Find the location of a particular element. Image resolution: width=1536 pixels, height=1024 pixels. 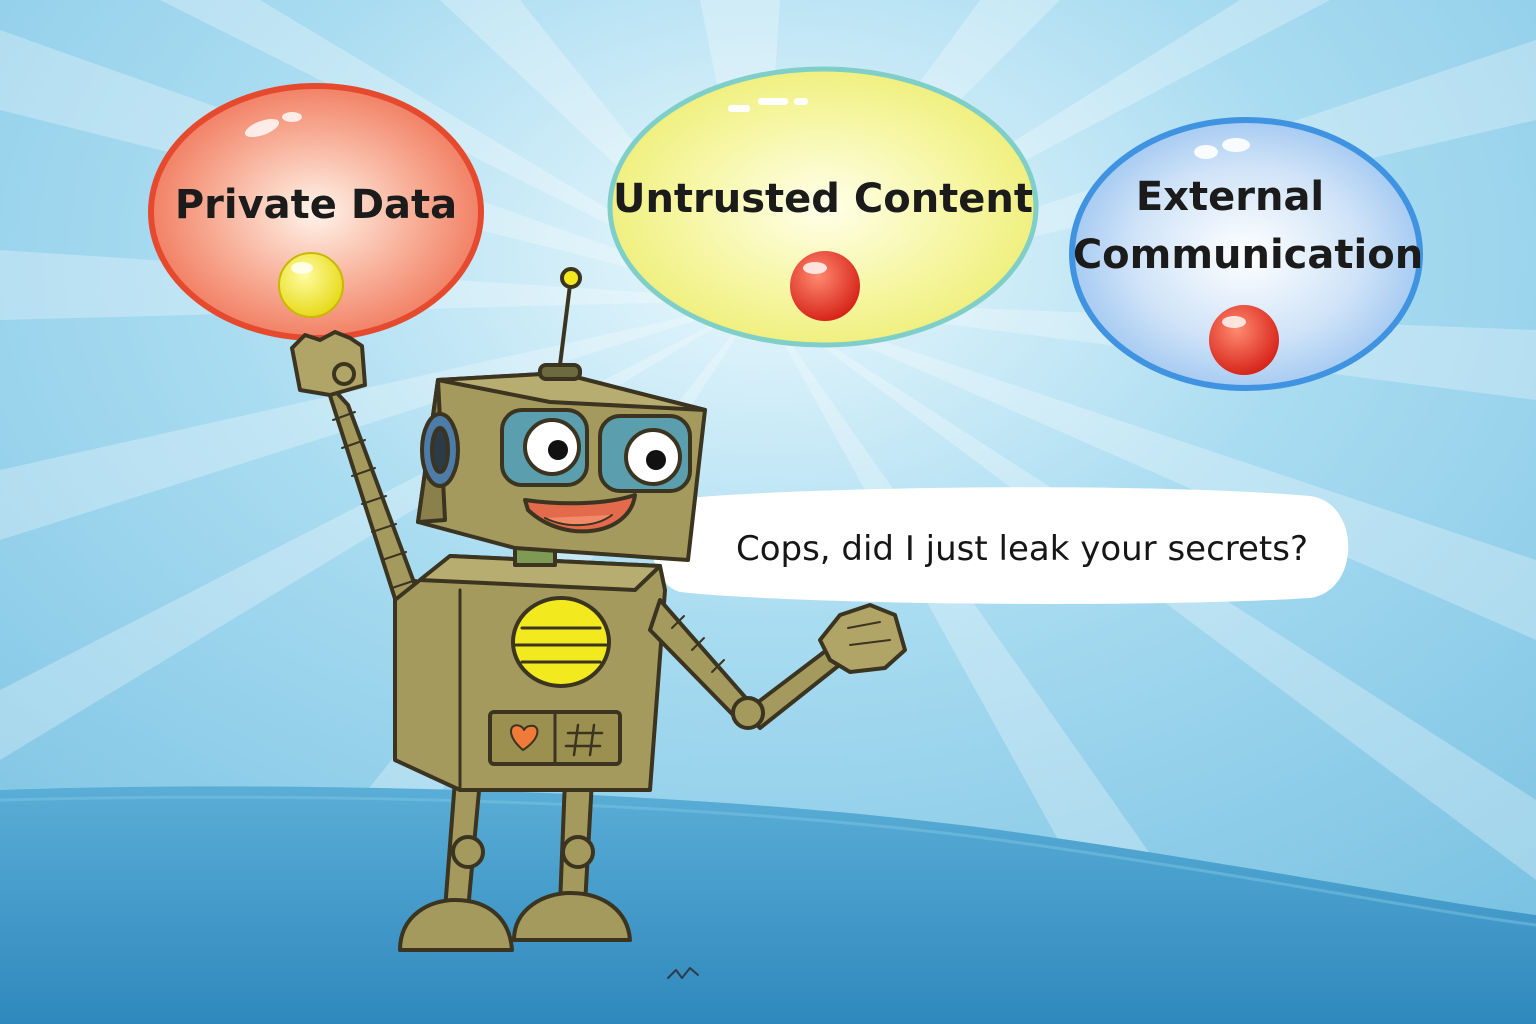

private-data-label: Private Data is located at coordinates (316, 205).